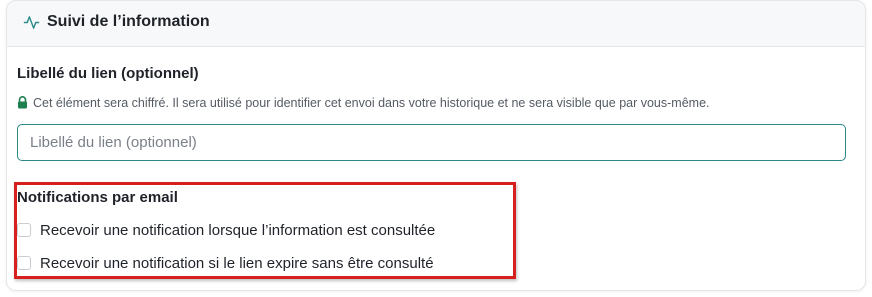  Describe the element at coordinates (22, 102) in the screenshot. I see `lock-icon` at that location.